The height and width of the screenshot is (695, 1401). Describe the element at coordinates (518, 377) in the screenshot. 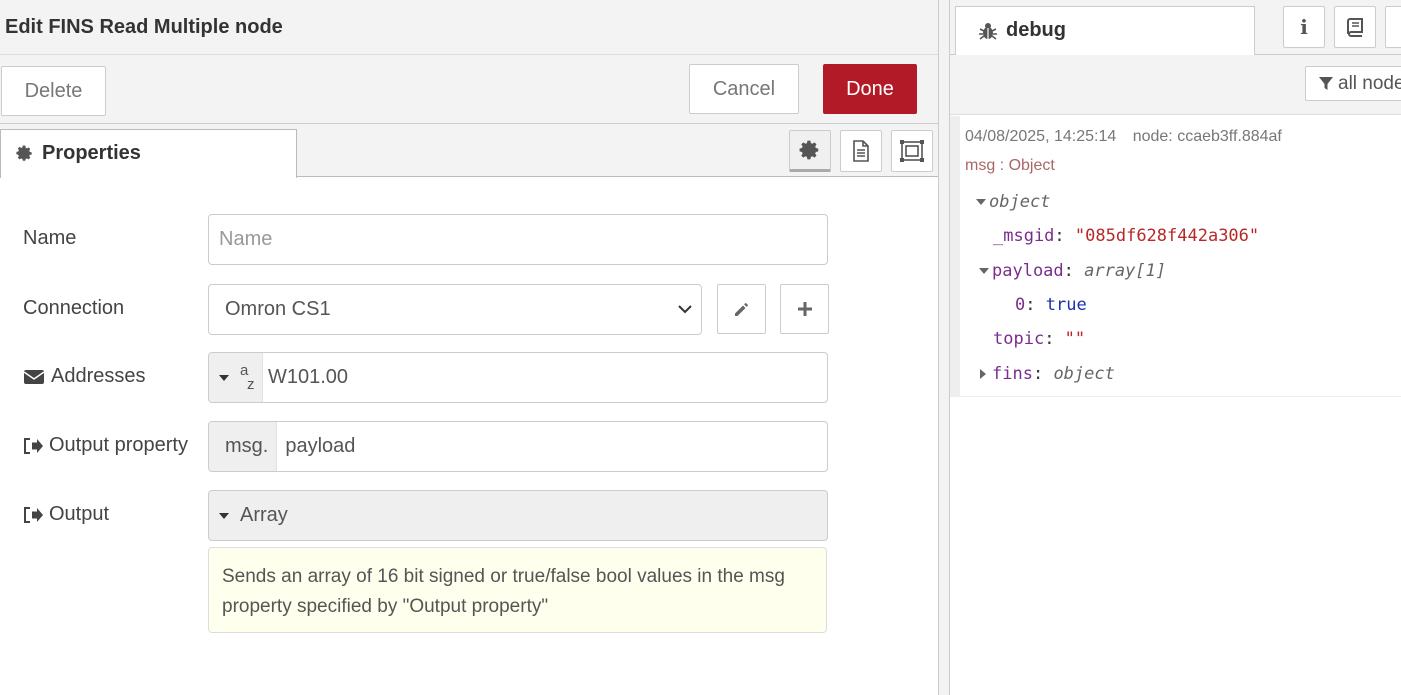

I see `addresses-input: az W101.00` at that location.